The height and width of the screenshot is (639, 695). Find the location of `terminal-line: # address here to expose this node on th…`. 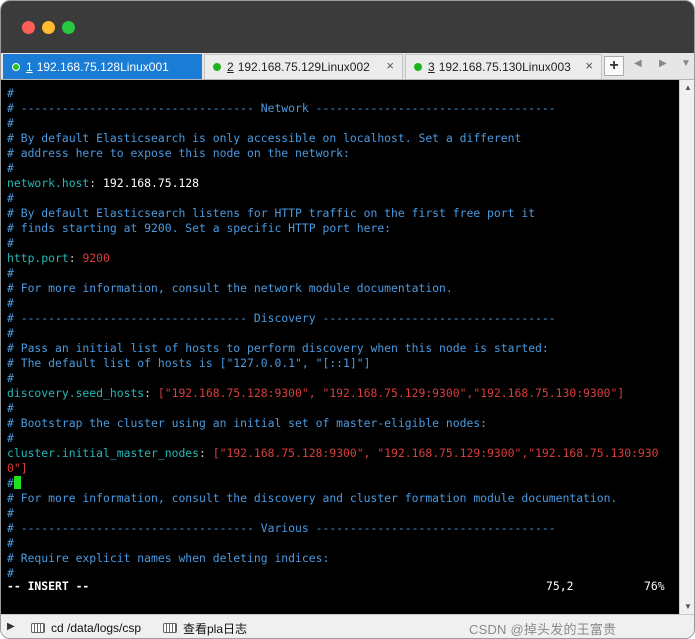

terminal-line: # address here to expose this node on th… is located at coordinates (178, 153).